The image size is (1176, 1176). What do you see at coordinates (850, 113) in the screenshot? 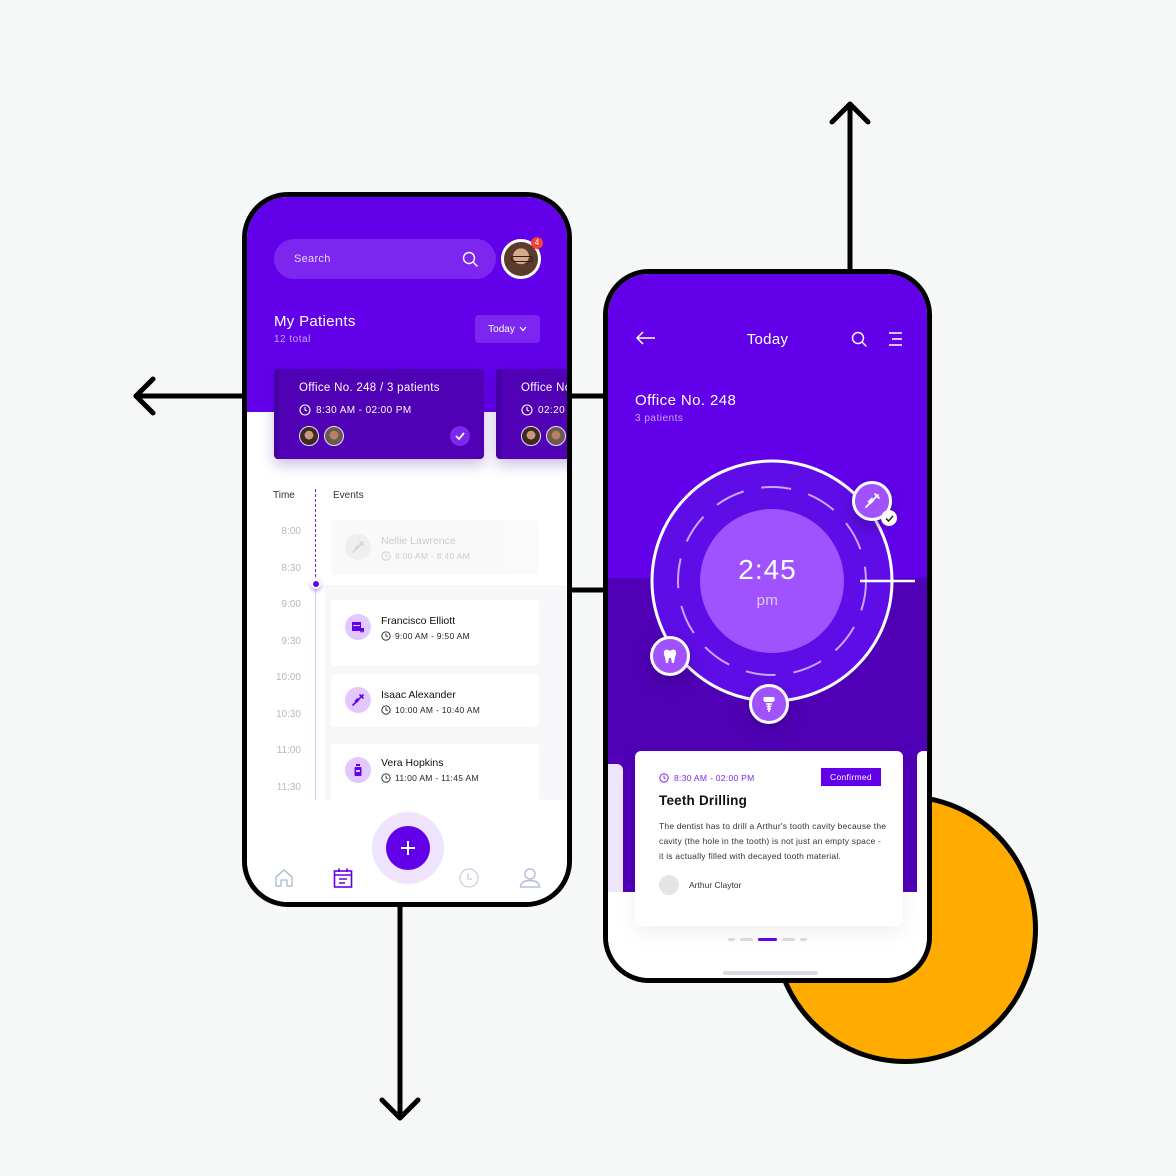
I see `arrow-up-head` at bounding box center [850, 113].